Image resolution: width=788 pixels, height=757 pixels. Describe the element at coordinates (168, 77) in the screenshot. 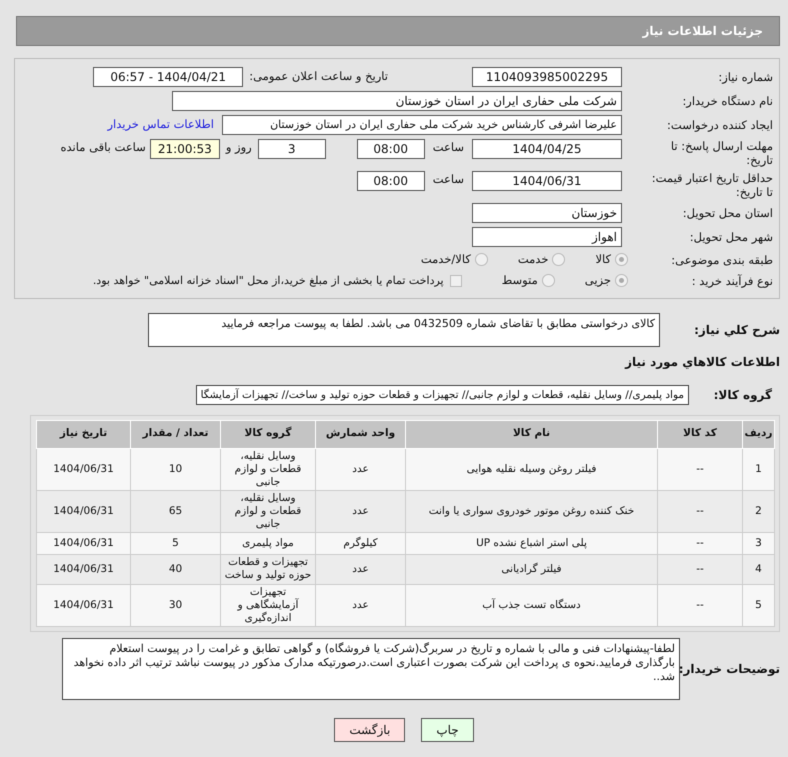

I see `announce-date-field: 1404/04/21 - 06:57` at that location.